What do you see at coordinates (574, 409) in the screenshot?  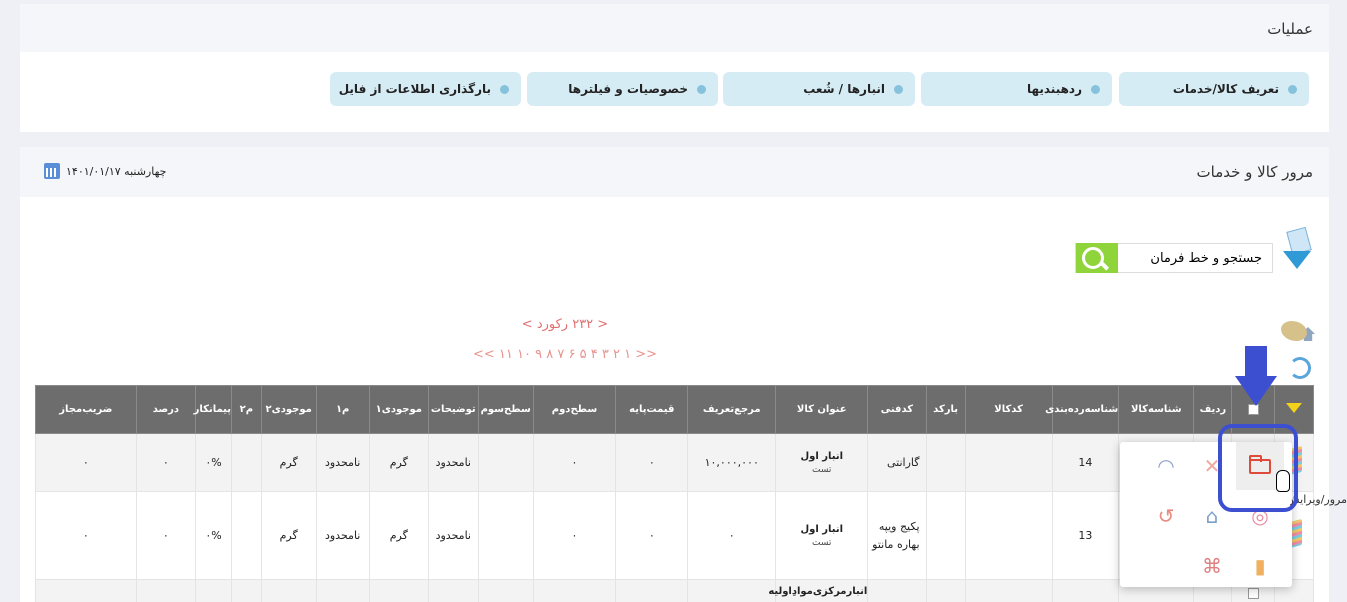 I see `col-header: سطح‌دوم` at bounding box center [574, 409].